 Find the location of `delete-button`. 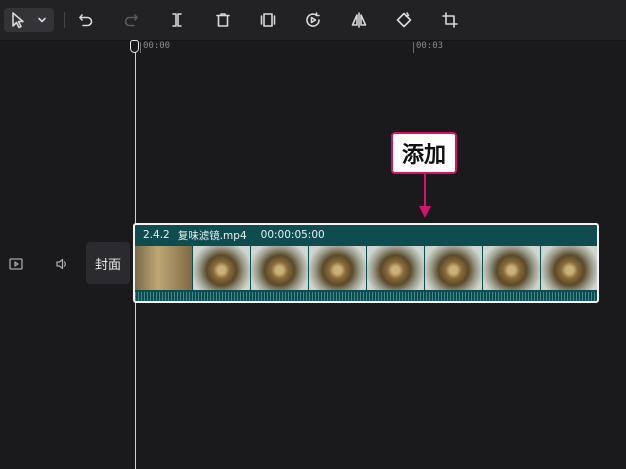

delete-button is located at coordinates (223, 20).